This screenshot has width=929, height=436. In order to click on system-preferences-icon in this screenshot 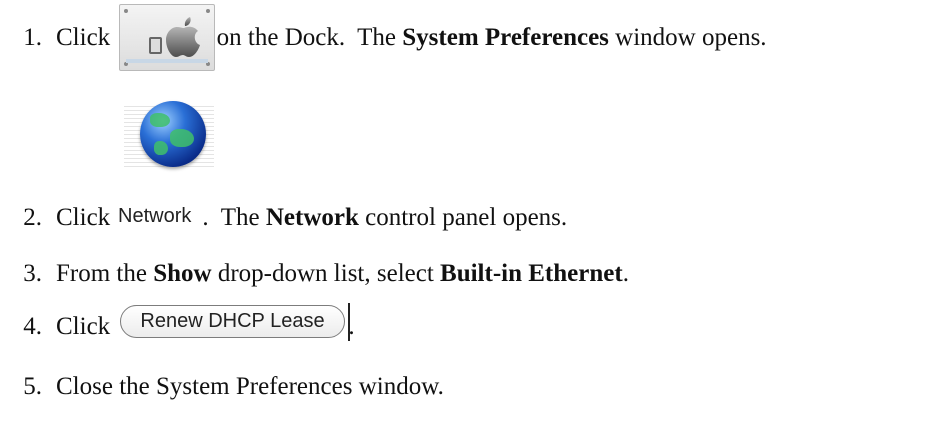, I will do `click(167, 37)`.